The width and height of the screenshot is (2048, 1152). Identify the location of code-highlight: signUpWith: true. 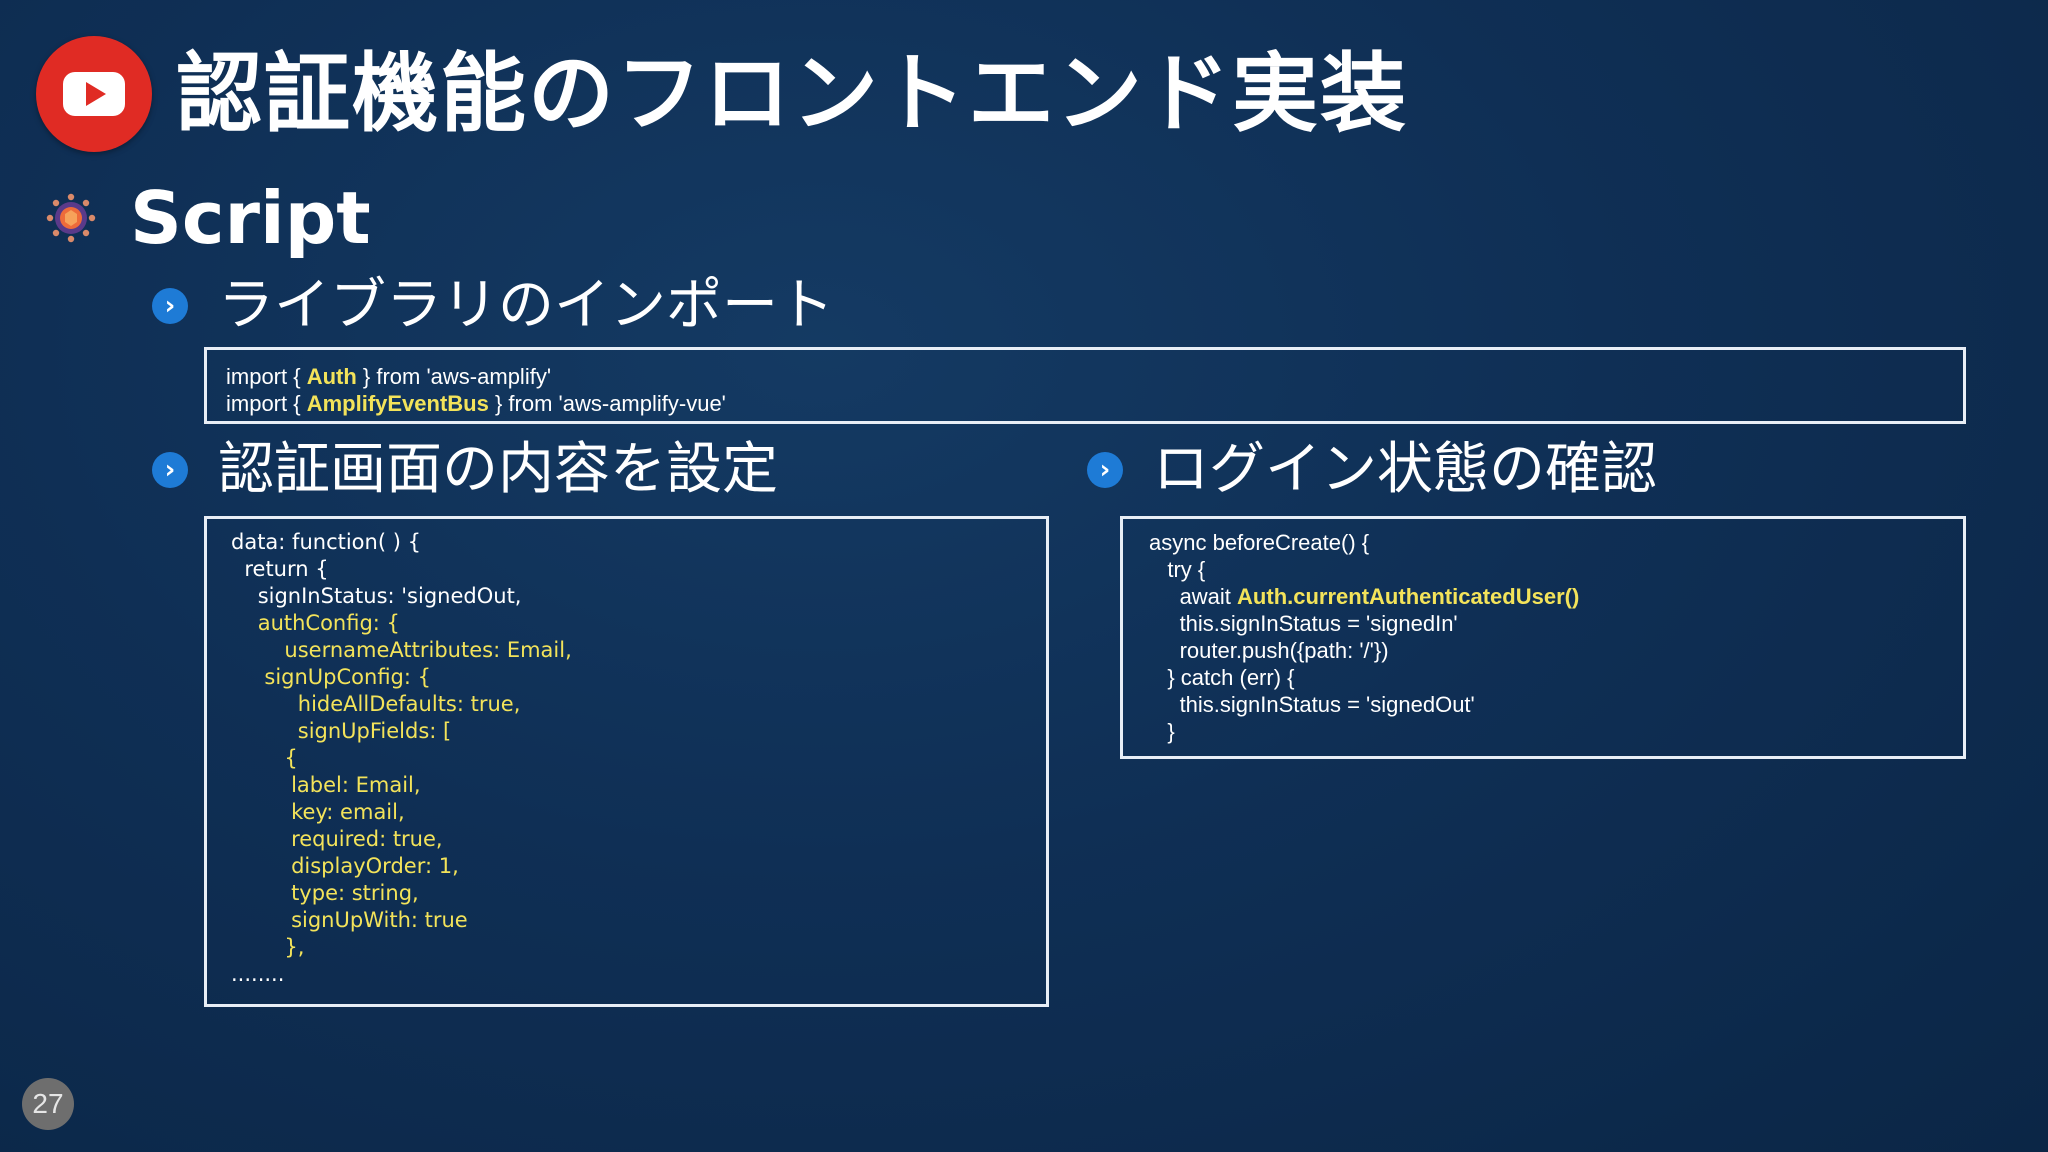
(379, 920).